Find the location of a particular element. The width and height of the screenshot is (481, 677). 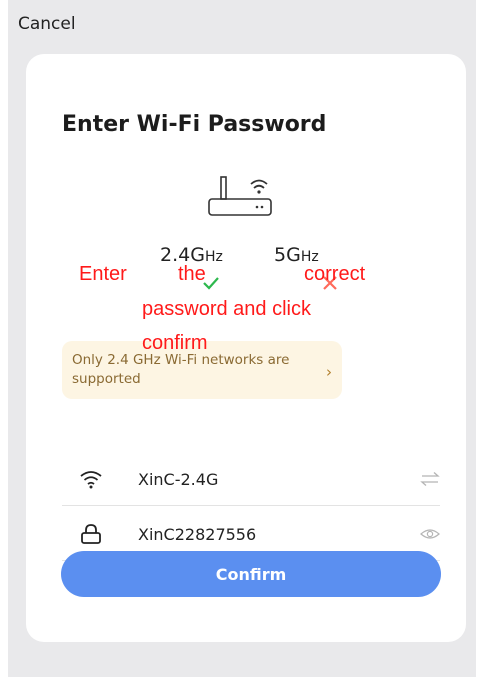

page-title: Enter Wi-Fi Password is located at coordinates (194, 124).